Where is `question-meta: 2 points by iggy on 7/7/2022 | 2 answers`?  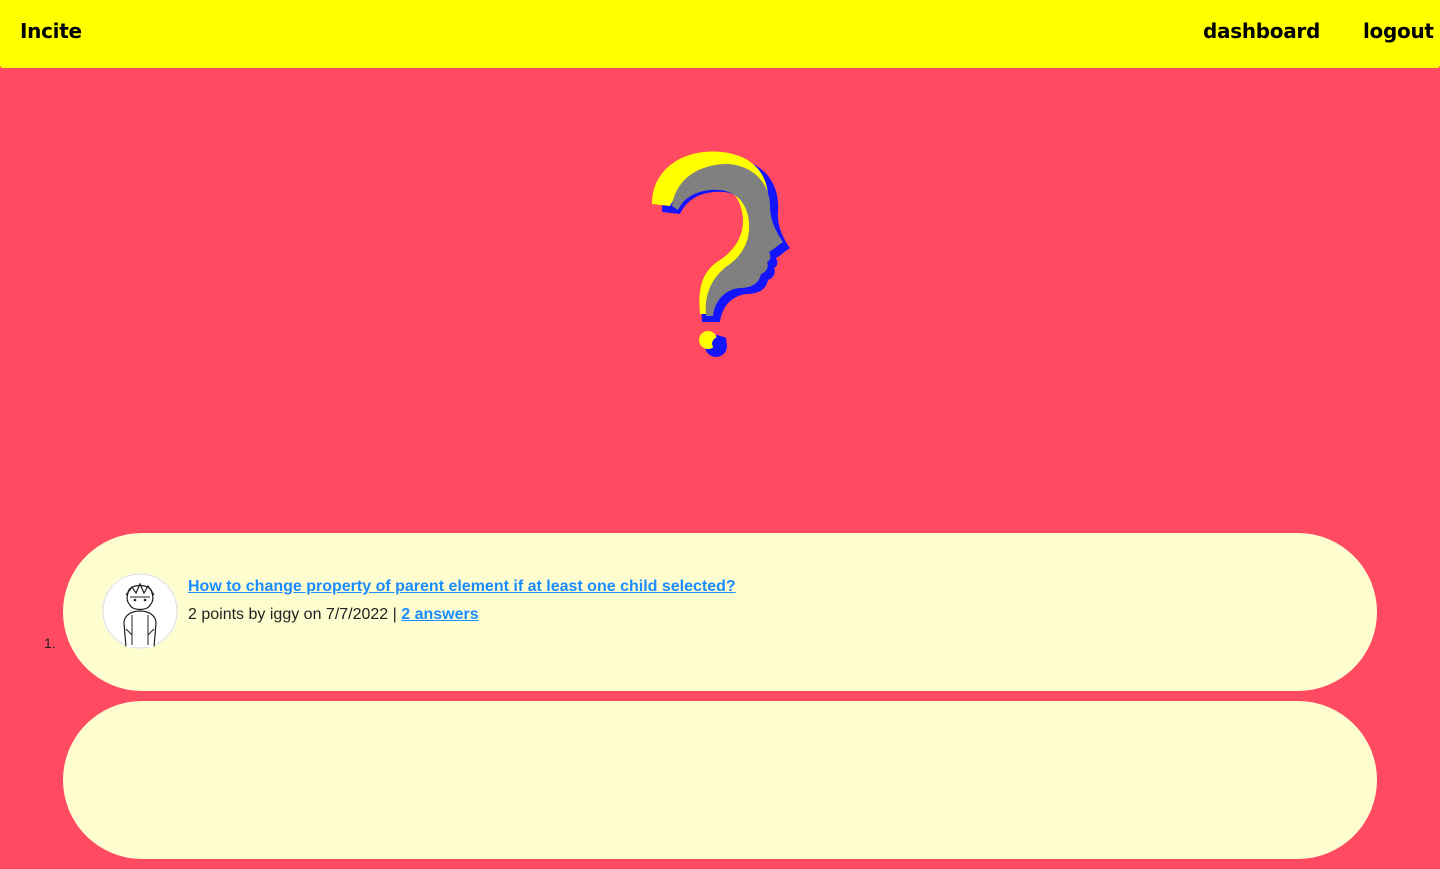
question-meta: 2 points by iggy on 7/7/2022 | 2 answers is located at coordinates (333, 615).